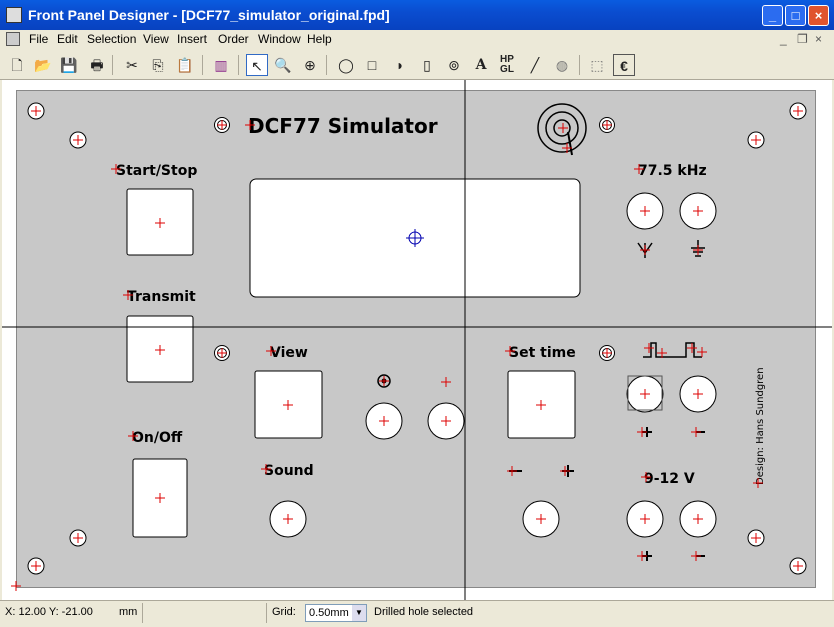 Image resolution: width=834 pixels, height=627 pixels. I want to click on zoom-icon: 🔍, so click(283, 65).